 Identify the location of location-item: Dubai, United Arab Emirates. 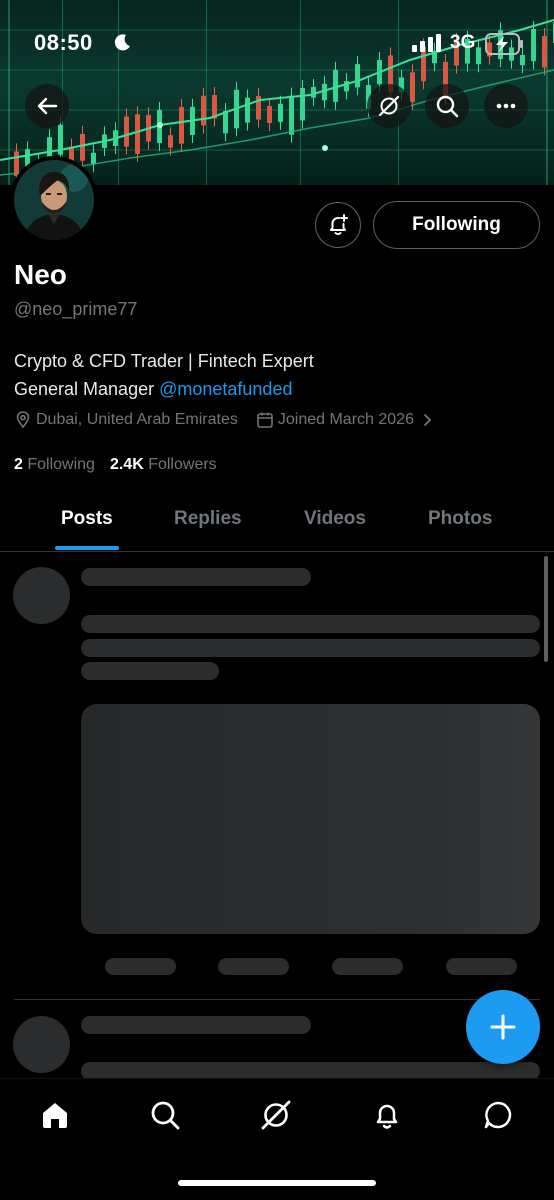
(126, 420).